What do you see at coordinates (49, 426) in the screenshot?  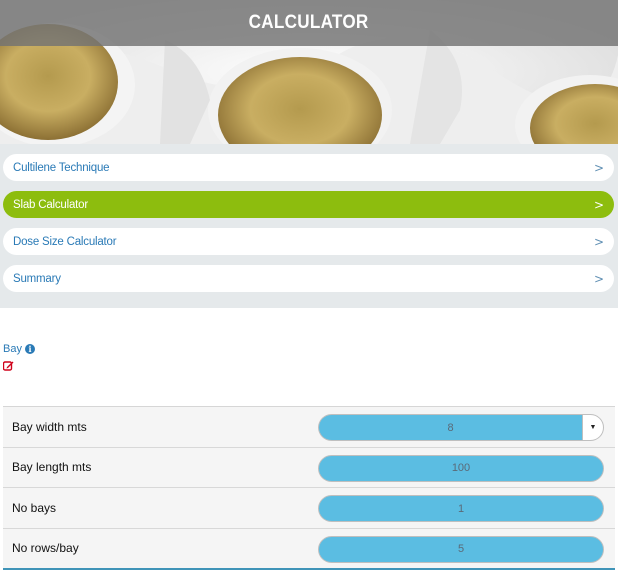 I see `bay-width-label: Bay width mts` at bounding box center [49, 426].